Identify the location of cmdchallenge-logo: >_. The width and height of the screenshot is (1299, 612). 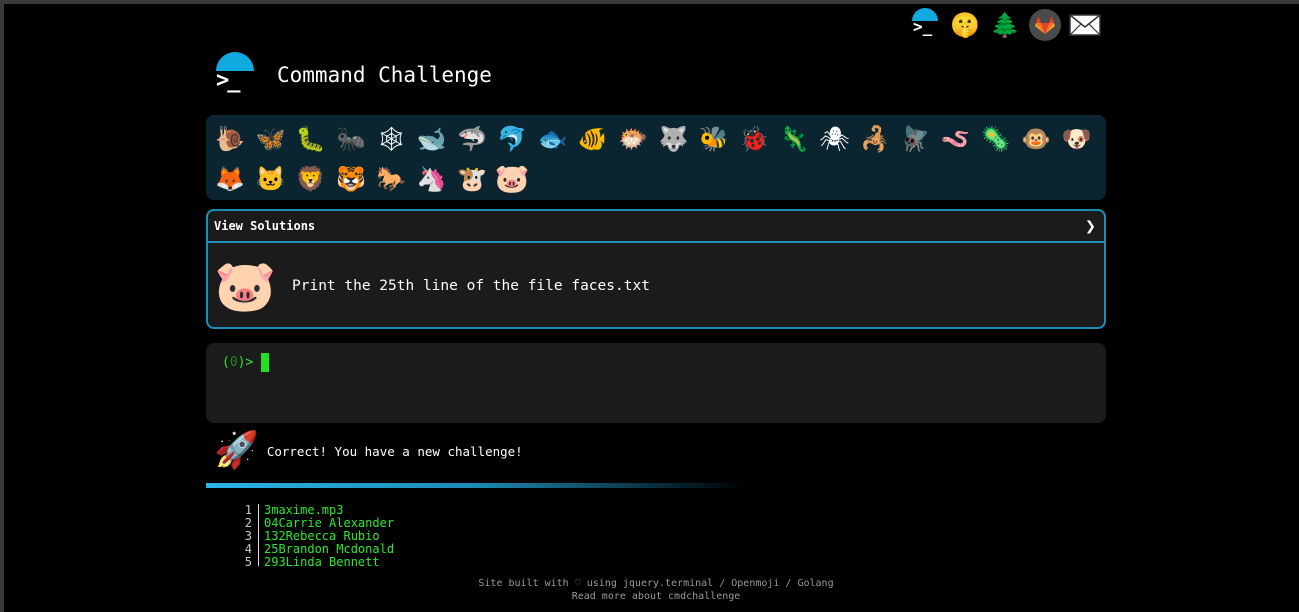
(235, 75).